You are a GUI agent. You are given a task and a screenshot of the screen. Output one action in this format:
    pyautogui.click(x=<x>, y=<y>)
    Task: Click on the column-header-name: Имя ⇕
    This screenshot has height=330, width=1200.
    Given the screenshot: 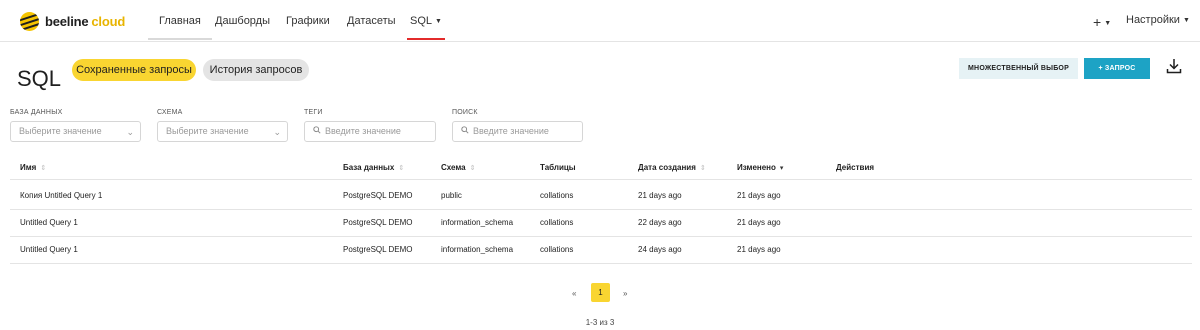 What is the action you would take?
    pyautogui.click(x=33, y=167)
    